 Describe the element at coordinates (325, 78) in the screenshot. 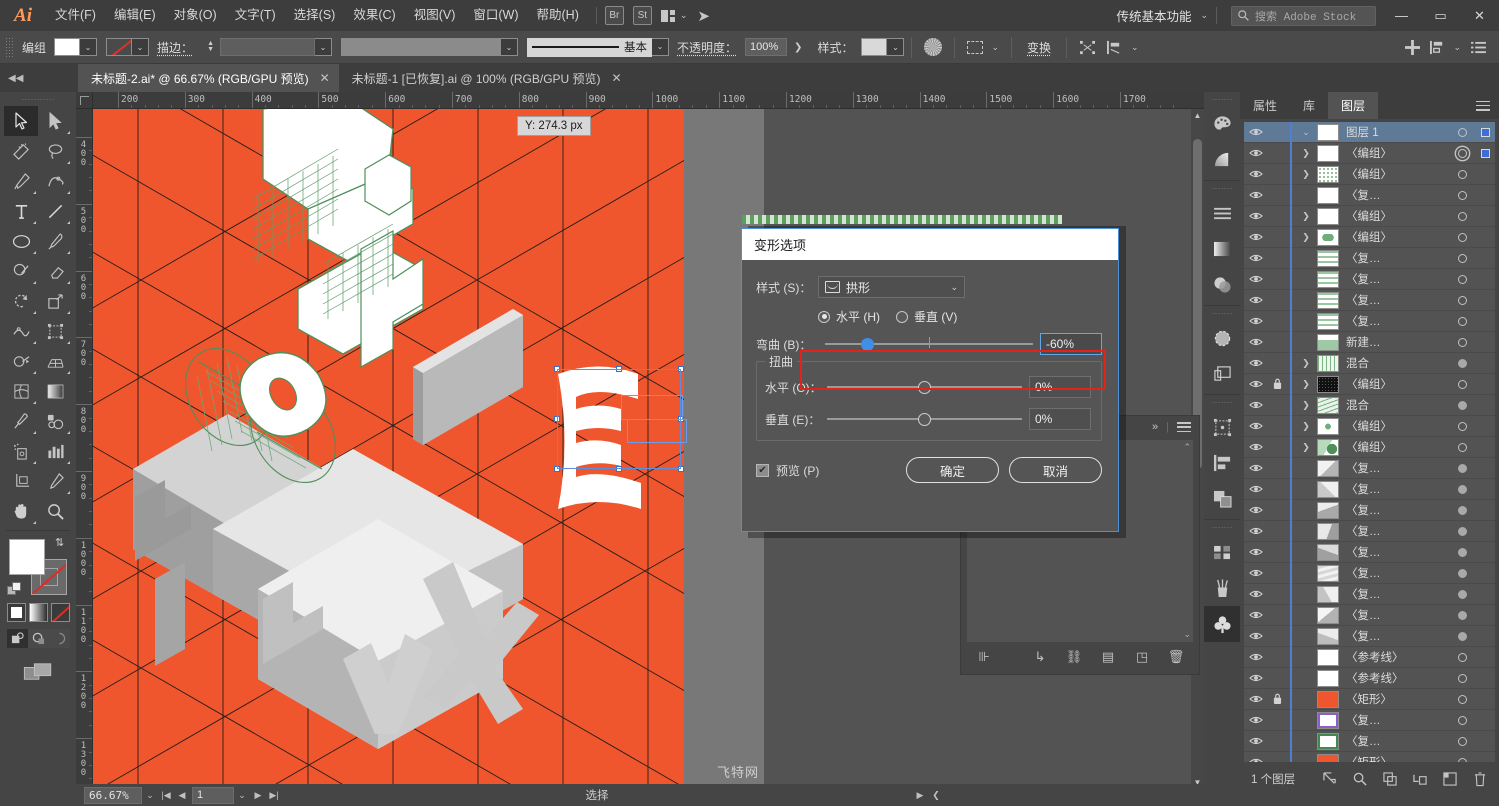

I see `document-tab-1-close-icon: ✕` at that location.